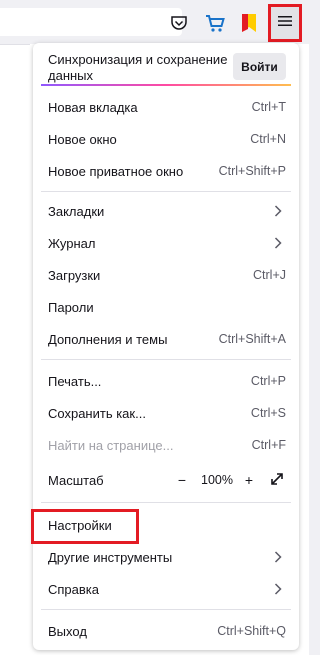 The height and width of the screenshot is (655, 320). I want to click on fullscreen-button, so click(277, 480).